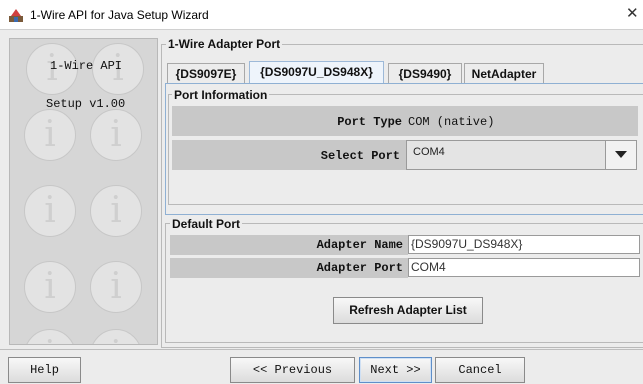 The image size is (643, 384). Describe the element at coordinates (359, 268) in the screenshot. I see `adapter-port-label: Adapter Port` at that location.